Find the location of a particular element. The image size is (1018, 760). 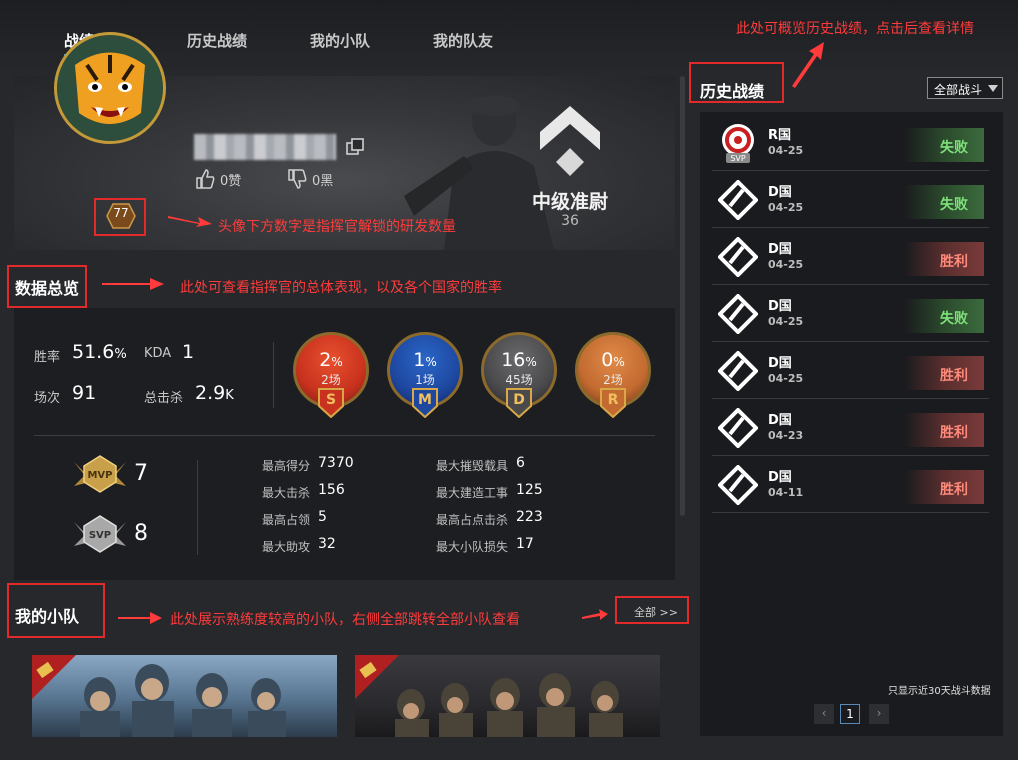

nation-d-letter: D is located at coordinates (519, 400).